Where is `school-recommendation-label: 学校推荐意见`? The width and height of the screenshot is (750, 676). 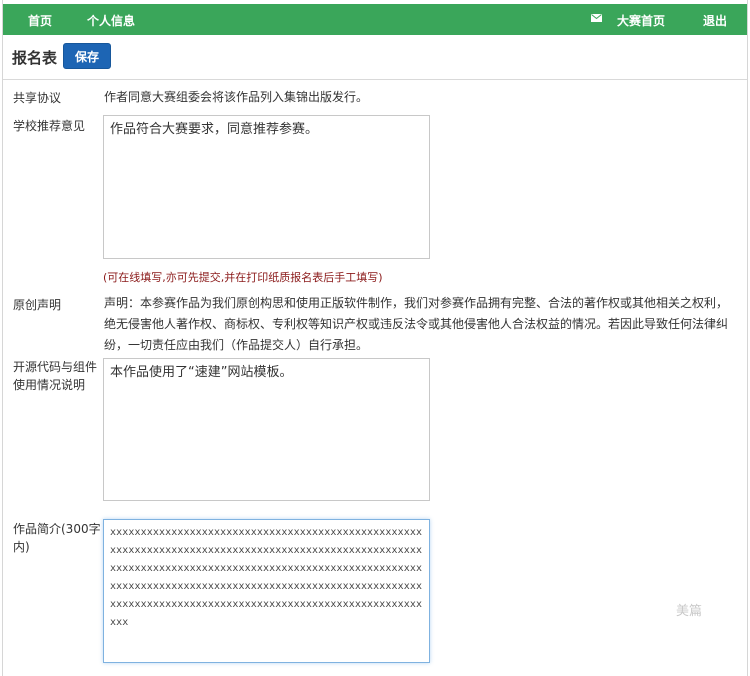 school-recommendation-label: 学校推荐意见 is located at coordinates (49, 126).